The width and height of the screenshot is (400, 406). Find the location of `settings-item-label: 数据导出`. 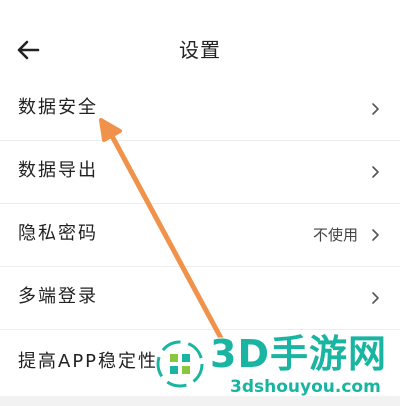

settings-item-label: 数据导出 is located at coordinates (58, 170).